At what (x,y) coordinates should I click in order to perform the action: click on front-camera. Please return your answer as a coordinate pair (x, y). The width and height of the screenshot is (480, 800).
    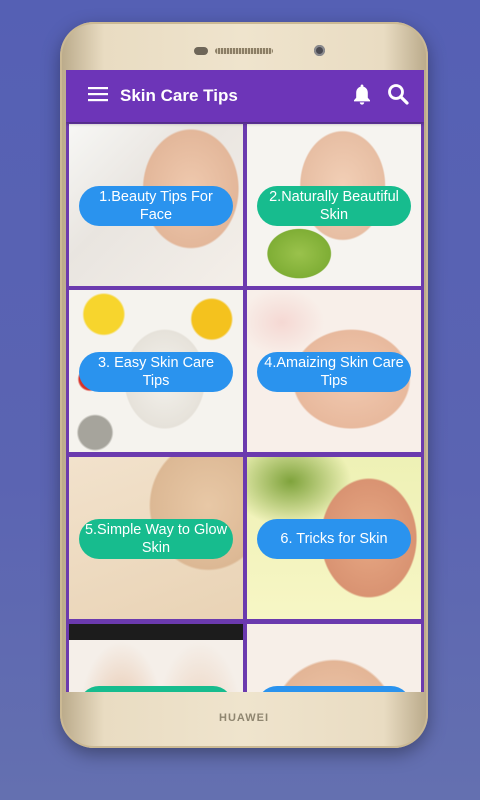
    Looking at the image, I should click on (319, 50).